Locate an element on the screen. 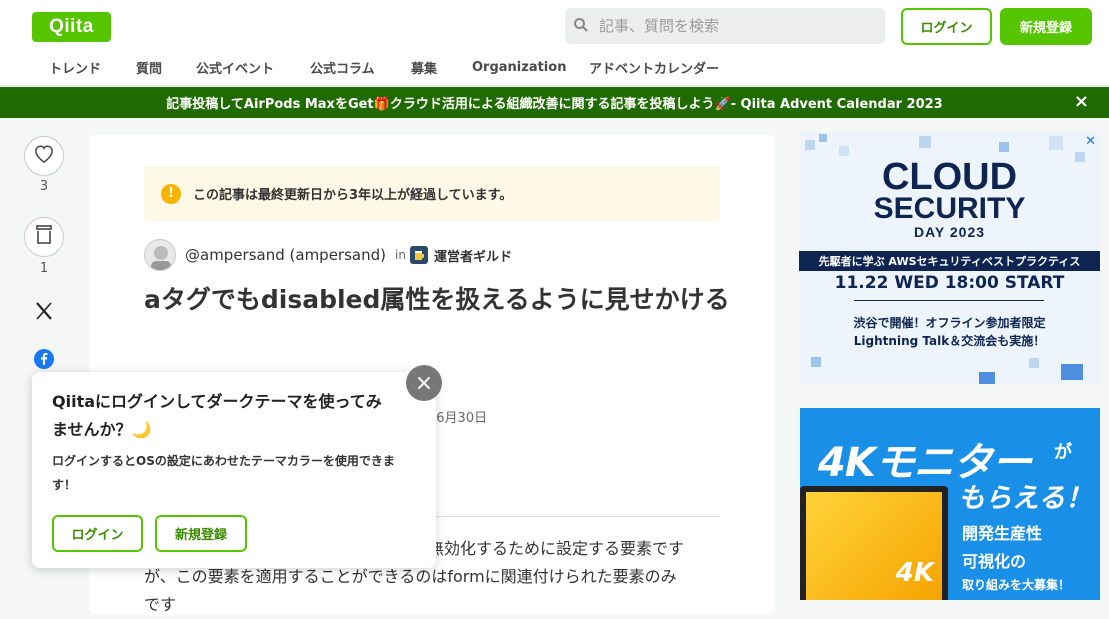 This screenshot has width=1109, height=619. author-line: @ampersand (ampersand) in 運営者ギルド is located at coordinates (328, 255).